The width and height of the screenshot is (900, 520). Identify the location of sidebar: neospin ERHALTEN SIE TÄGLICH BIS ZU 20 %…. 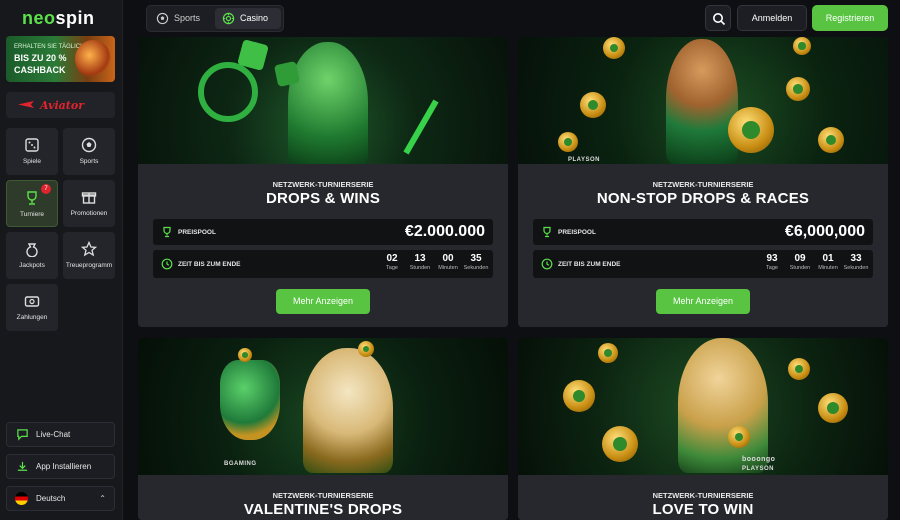
(61, 260).